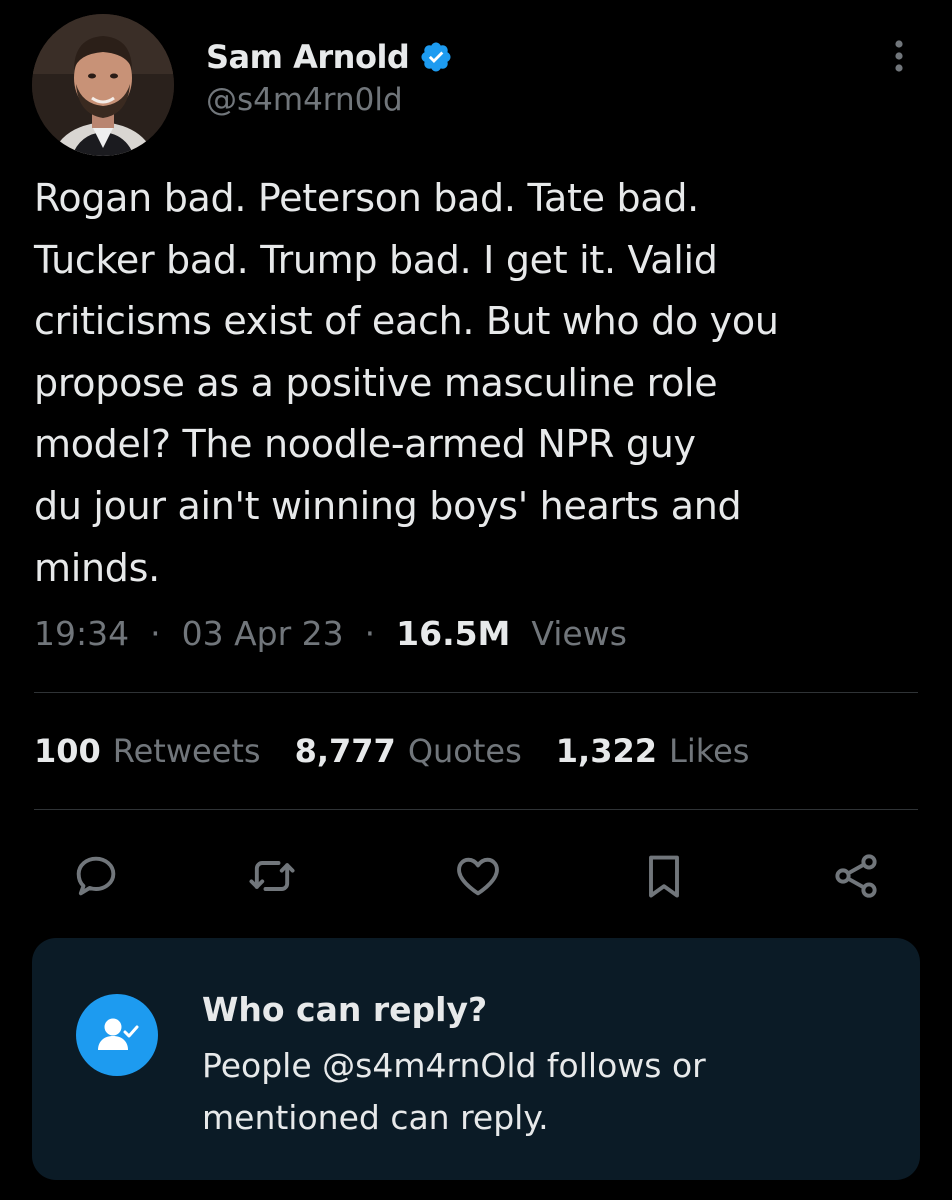 The height and width of the screenshot is (1200, 952). I want to click on reply-restriction-title: Who can reply?, so click(345, 1009).